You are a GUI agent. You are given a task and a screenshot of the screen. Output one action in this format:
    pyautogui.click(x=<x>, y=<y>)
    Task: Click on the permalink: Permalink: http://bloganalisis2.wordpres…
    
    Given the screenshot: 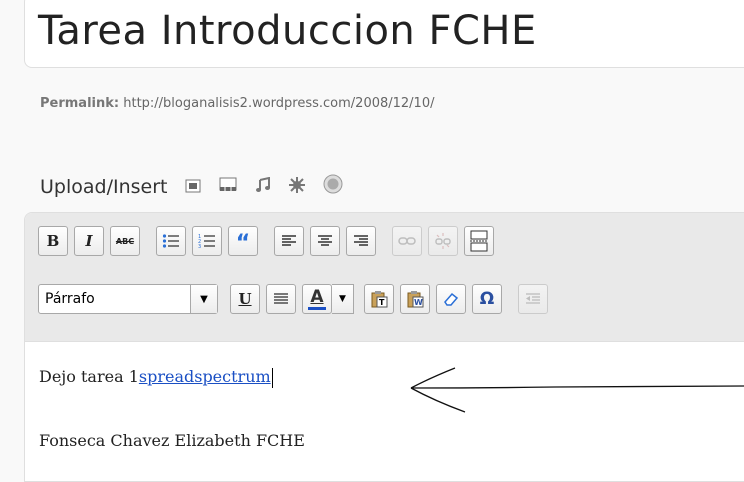 What is the action you would take?
    pyautogui.click(x=237, y=103)
    